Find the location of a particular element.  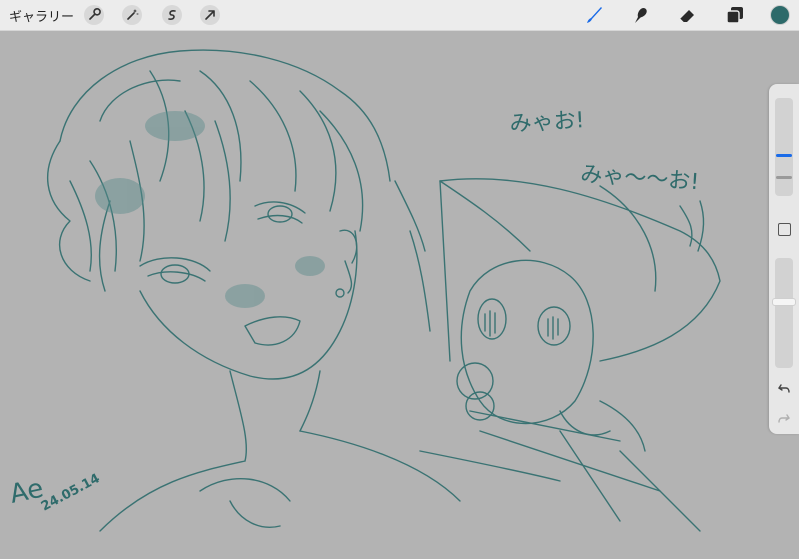

top-toolbar: ギャラリー is located at coordinates (399, 15).